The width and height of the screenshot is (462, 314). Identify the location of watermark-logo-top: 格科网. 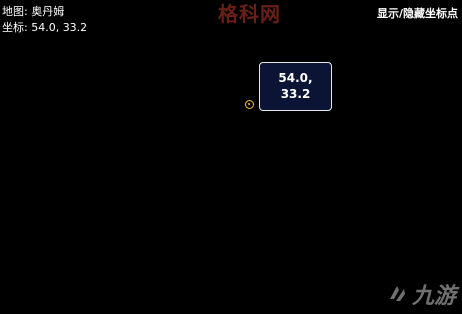
(249, 14).